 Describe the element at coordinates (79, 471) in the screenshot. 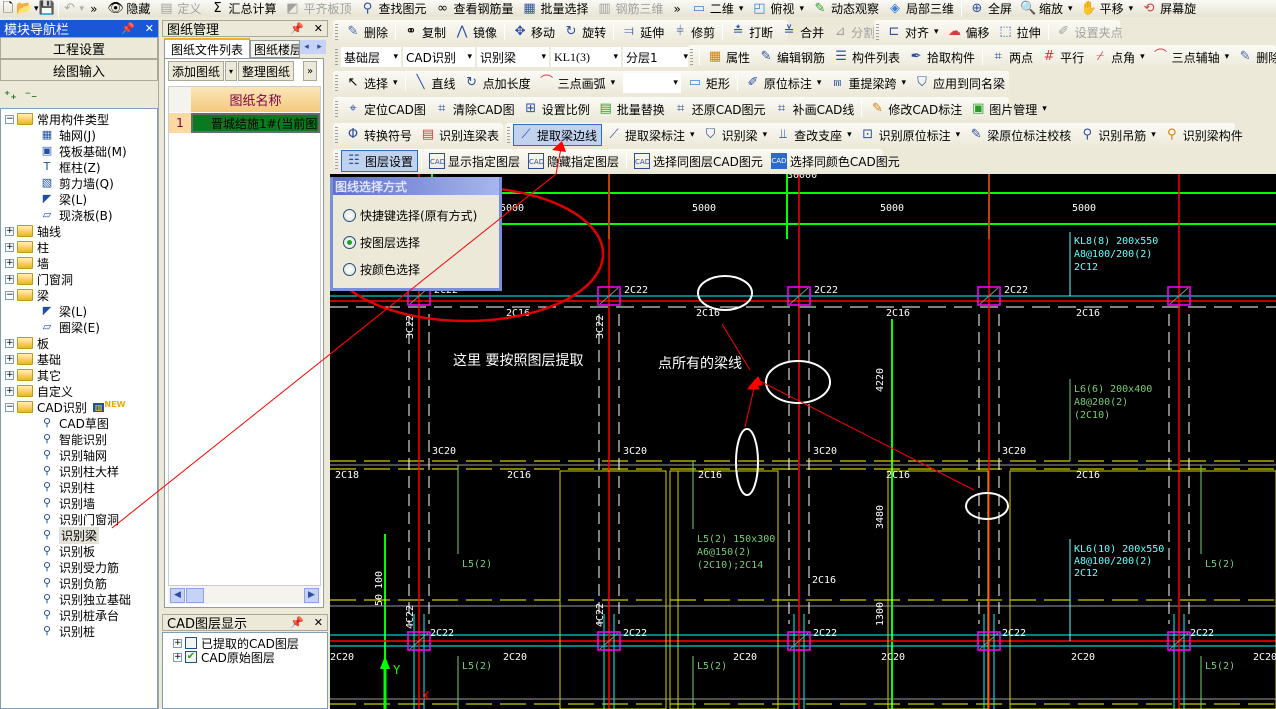

I see `tree-item: ⚲ 识别柱大样` at that location.